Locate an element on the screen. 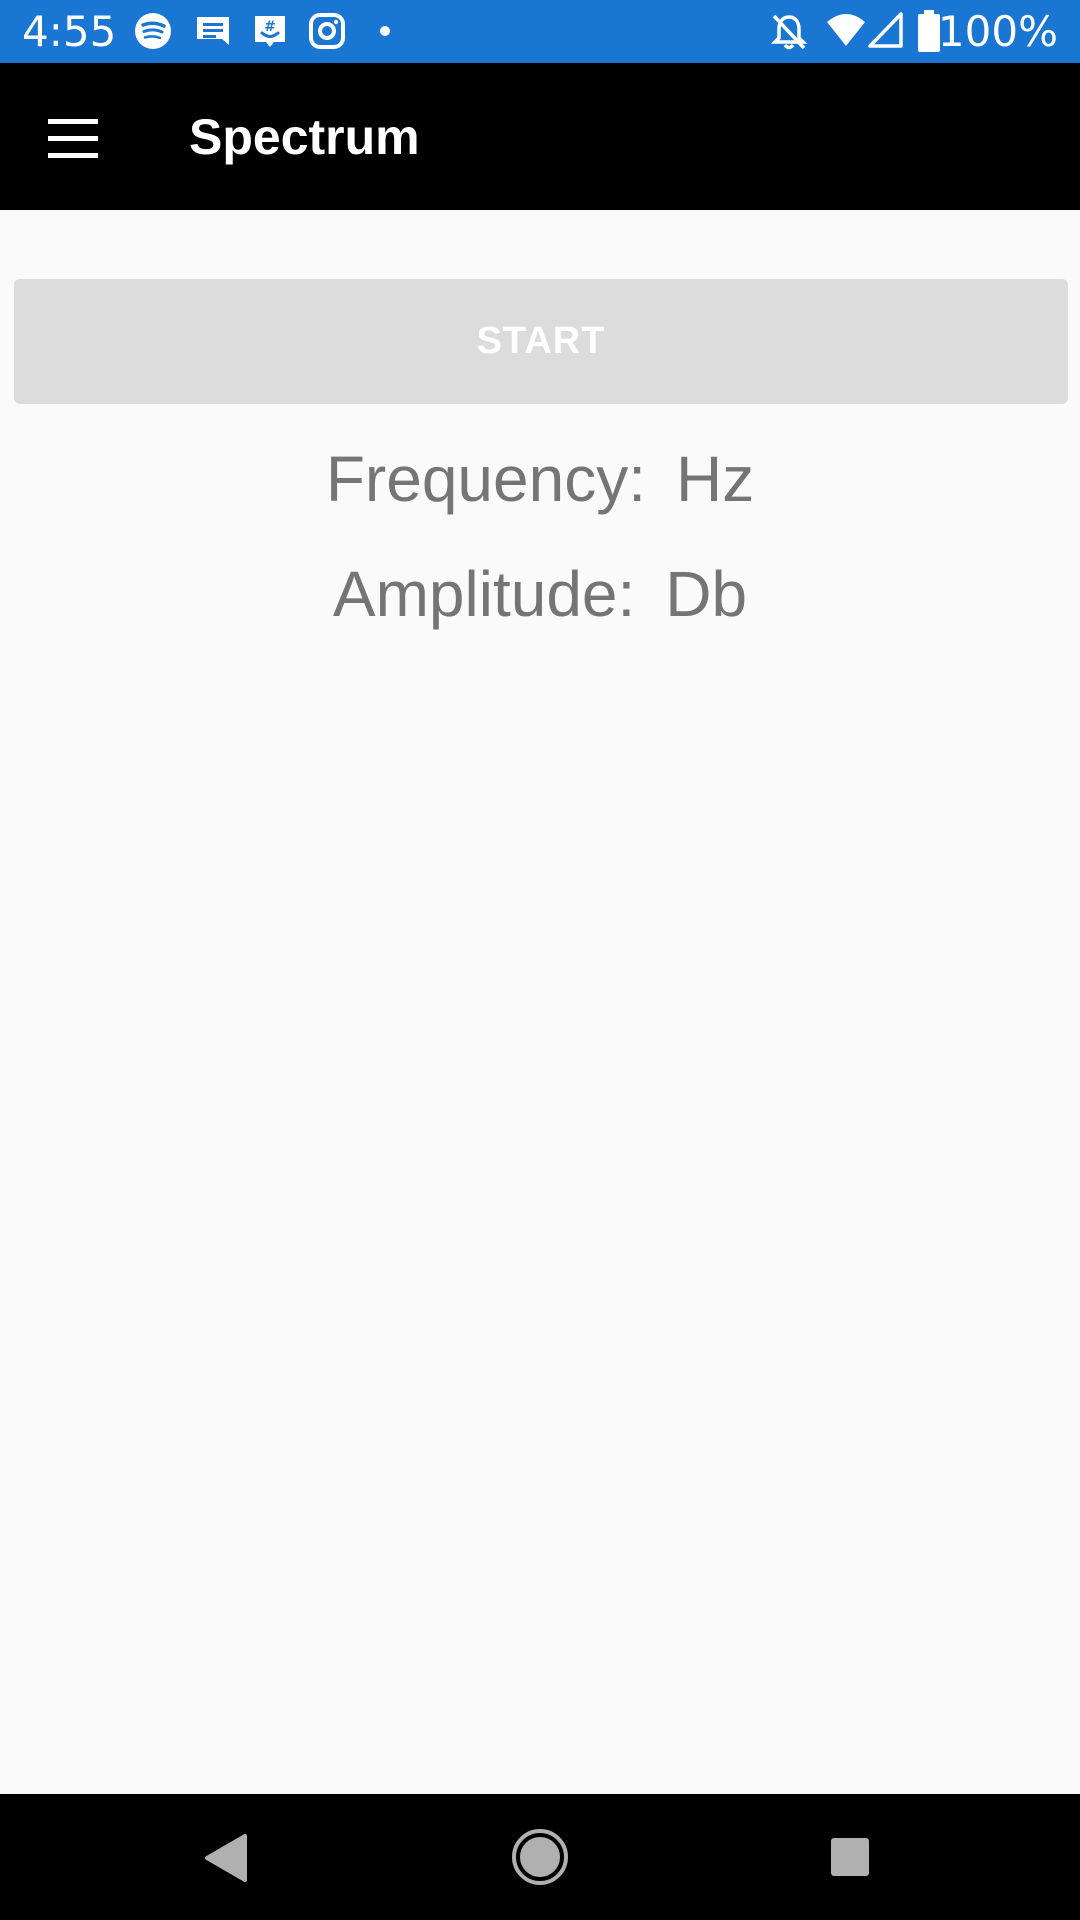 The image size is (1080, 1920). home-icon is located at coordinates (540, 1857).